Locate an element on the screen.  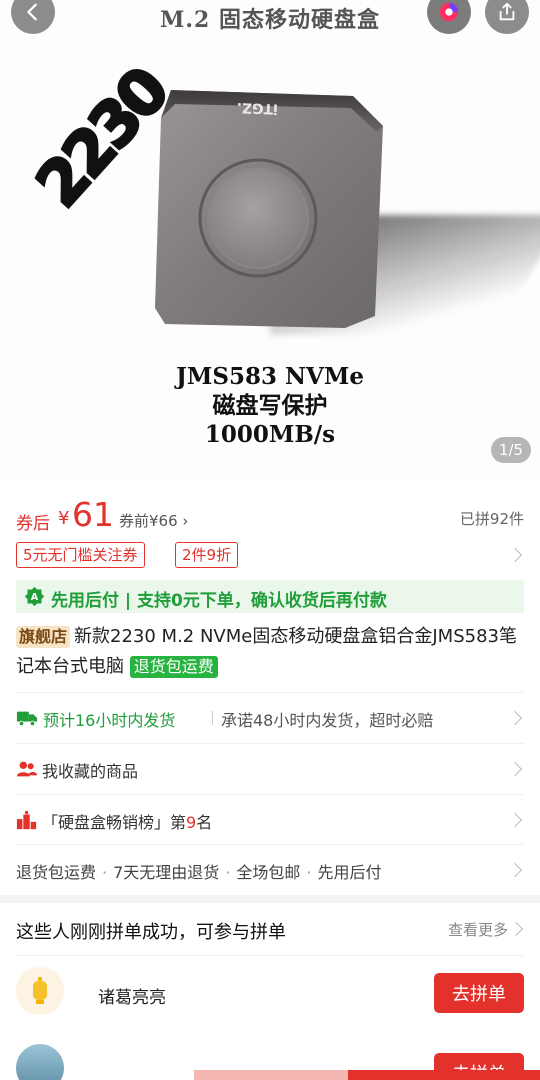
coupon-row: 5元无门槛关注券 2件9折 is located at coordinates (271, 556).